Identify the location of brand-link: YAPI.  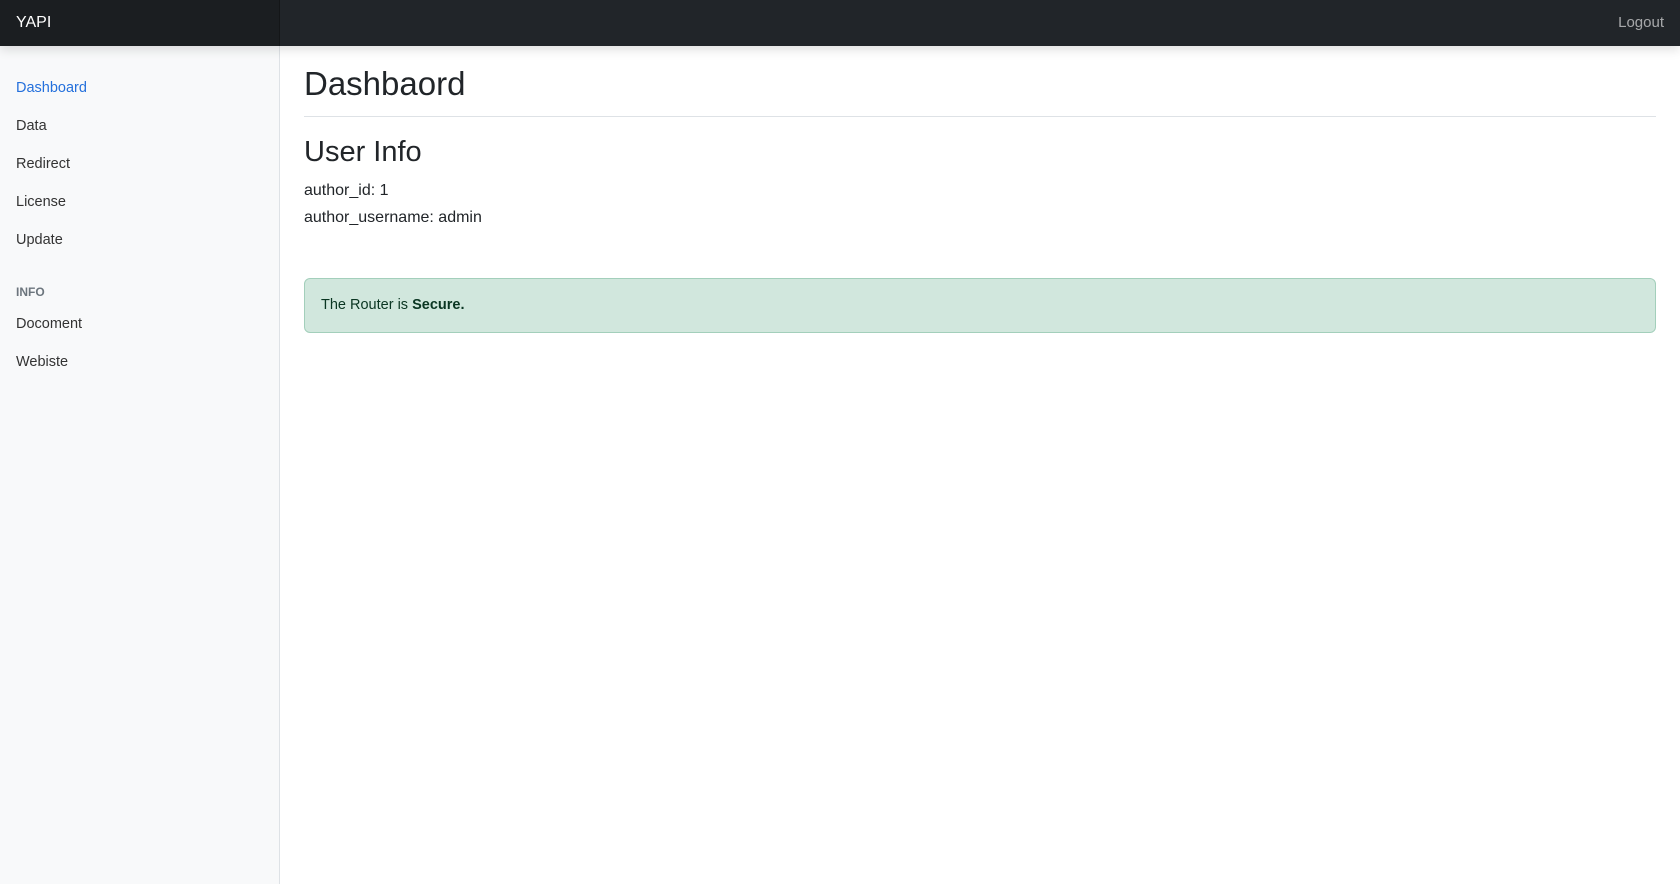
(140, 23).